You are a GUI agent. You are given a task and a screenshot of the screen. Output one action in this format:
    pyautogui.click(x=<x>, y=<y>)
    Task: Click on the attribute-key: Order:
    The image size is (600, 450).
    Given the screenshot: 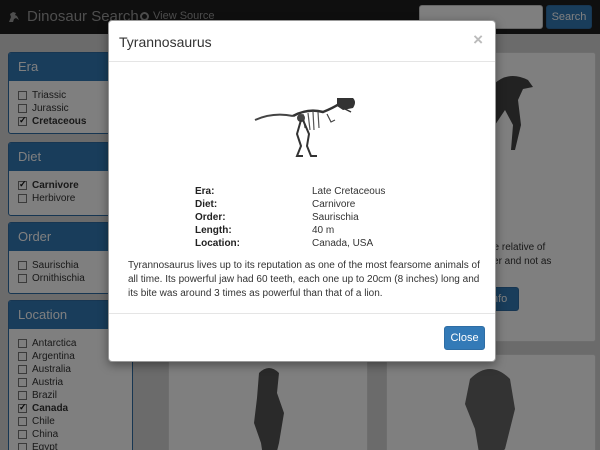 What is the action you would take?
    pyautogui.click(x=210, y=217)
    